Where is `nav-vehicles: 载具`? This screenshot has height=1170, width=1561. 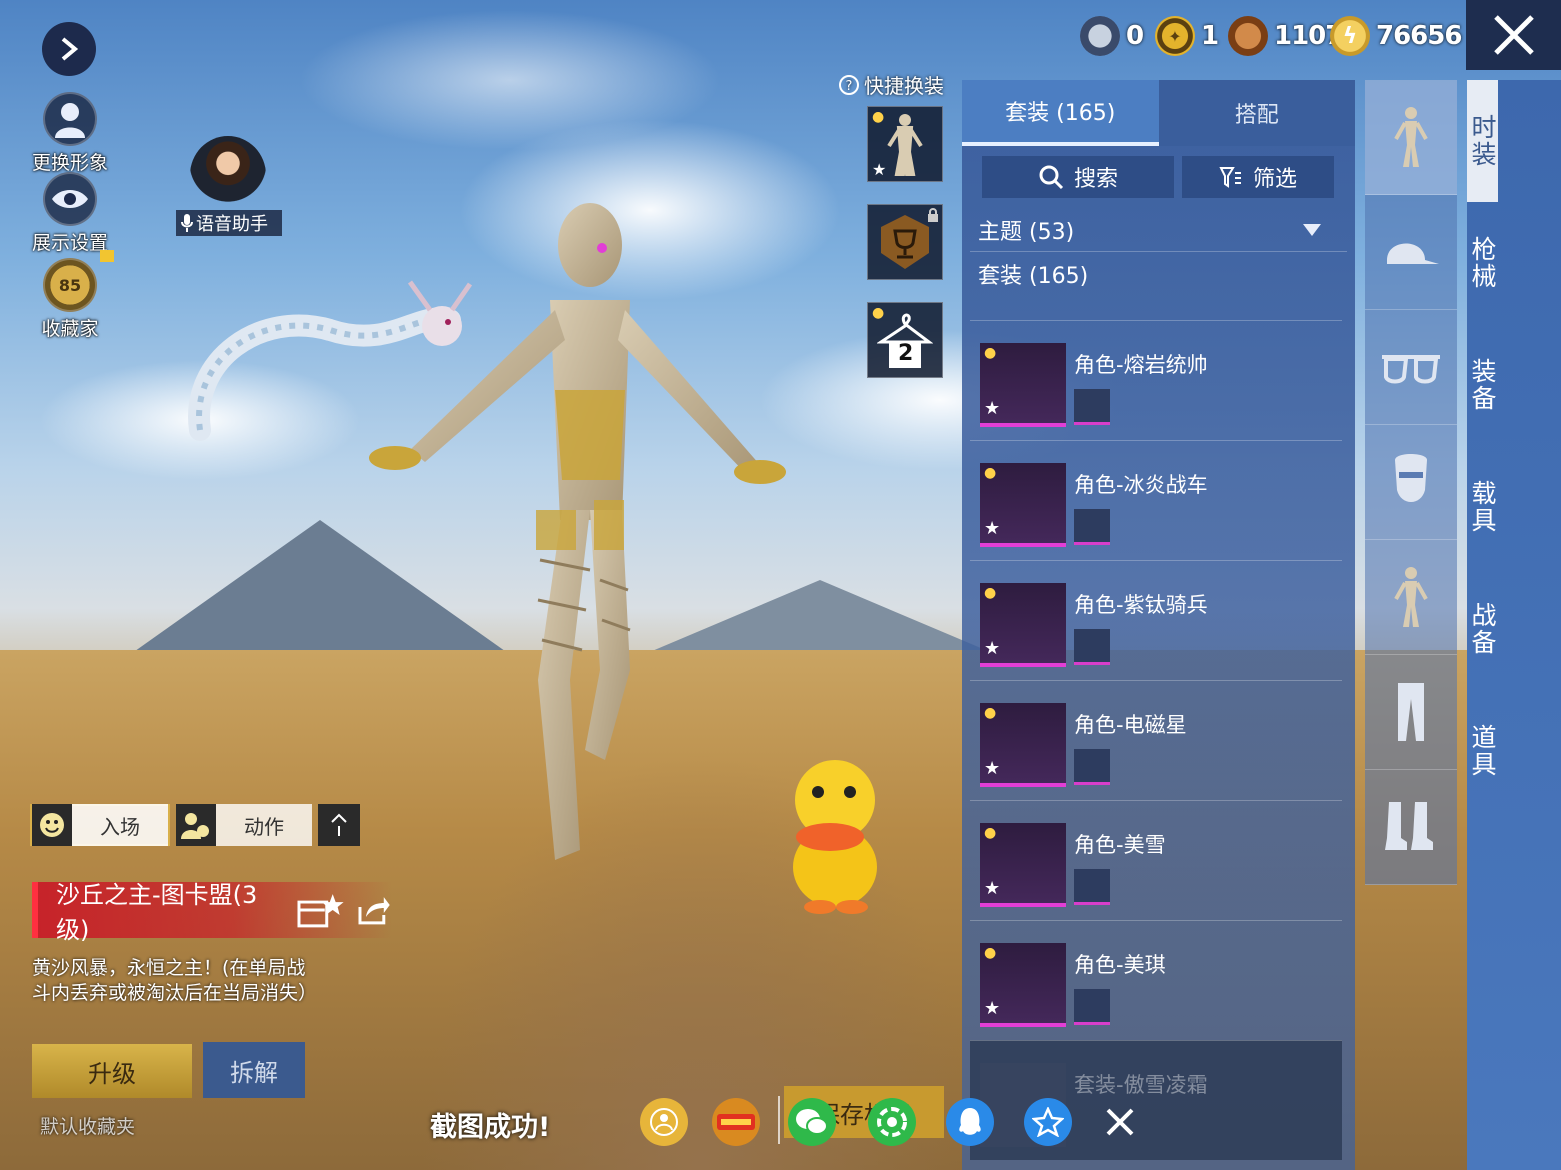 nav-vehicles: 载具 is located at coordinates (1482, 507).